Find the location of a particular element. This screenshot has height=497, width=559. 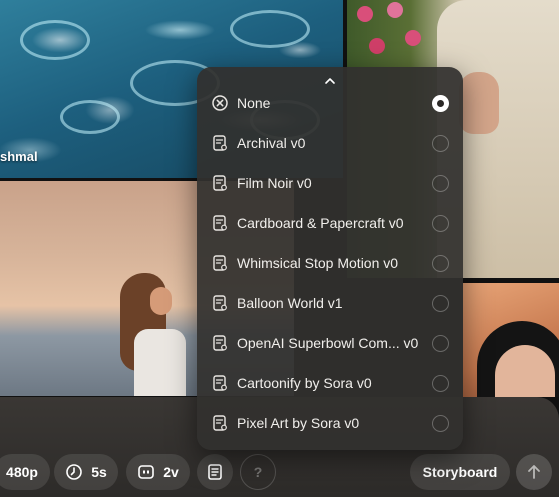

preset-option-label: OpenAI Superbowl Com... v0 is located at coordinates (328, 343).